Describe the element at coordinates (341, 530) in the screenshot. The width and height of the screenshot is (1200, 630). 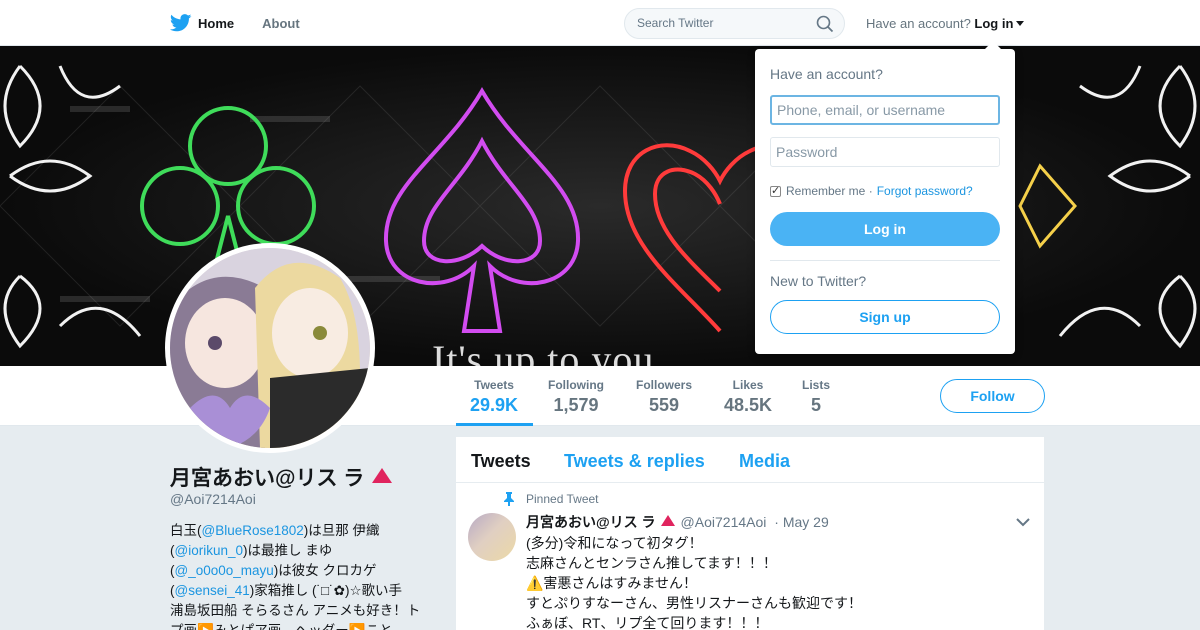
I see `bio-text: )は旦那 伊織` at that location.